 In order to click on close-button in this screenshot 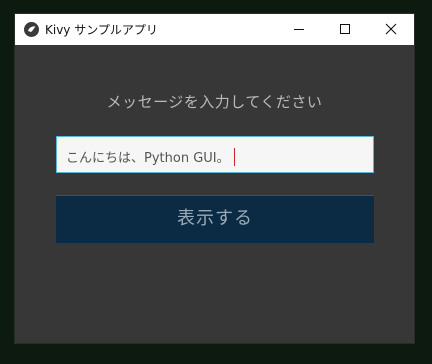, I will do `click(391, 29)`.